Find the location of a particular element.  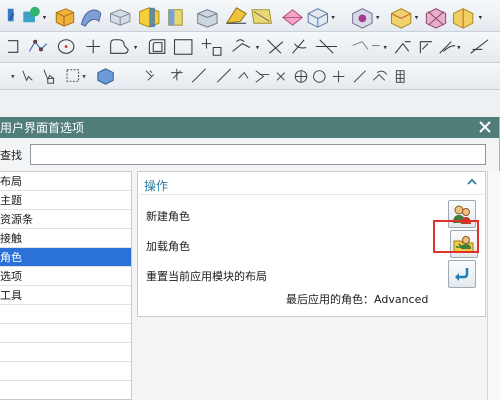

search-label: 查找 is located at coordinates (11, 155).